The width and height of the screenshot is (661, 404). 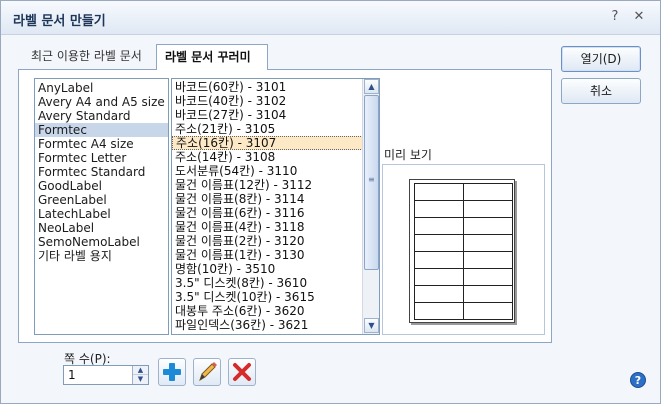 I want to click on stepper-buttons: ▲ ▼, so click(x=140, y=375).